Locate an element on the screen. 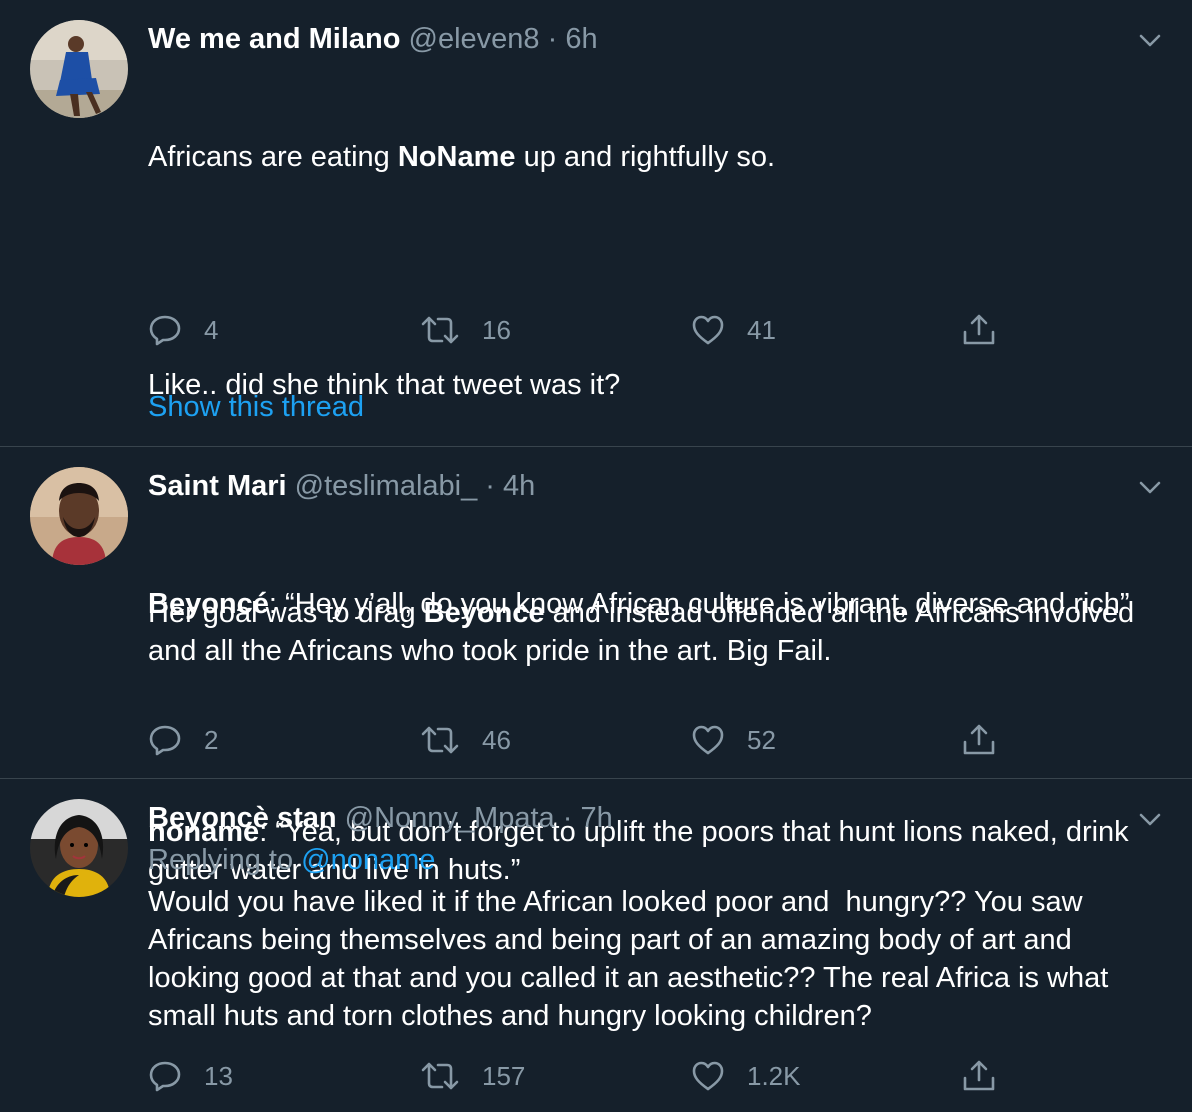 The height and width of the screenshot is (1112, 1192). retweet-button: 16 is located at coordinates (465, 330).